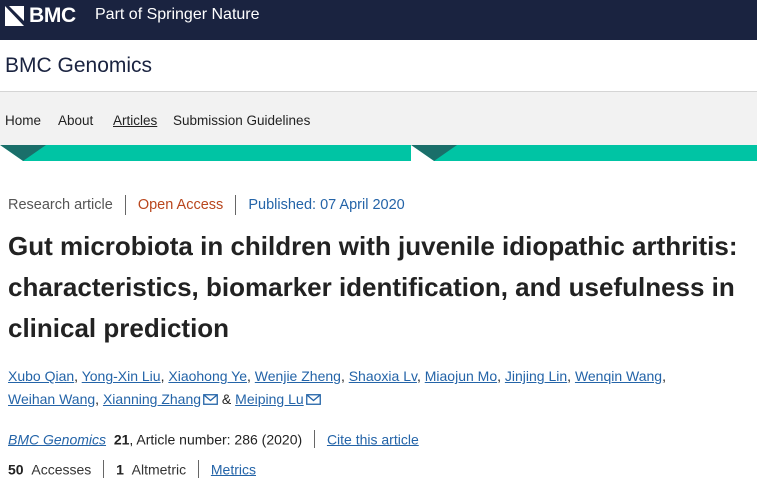  I want to click on journal-link: BMC Genomics, so click(57, 439).